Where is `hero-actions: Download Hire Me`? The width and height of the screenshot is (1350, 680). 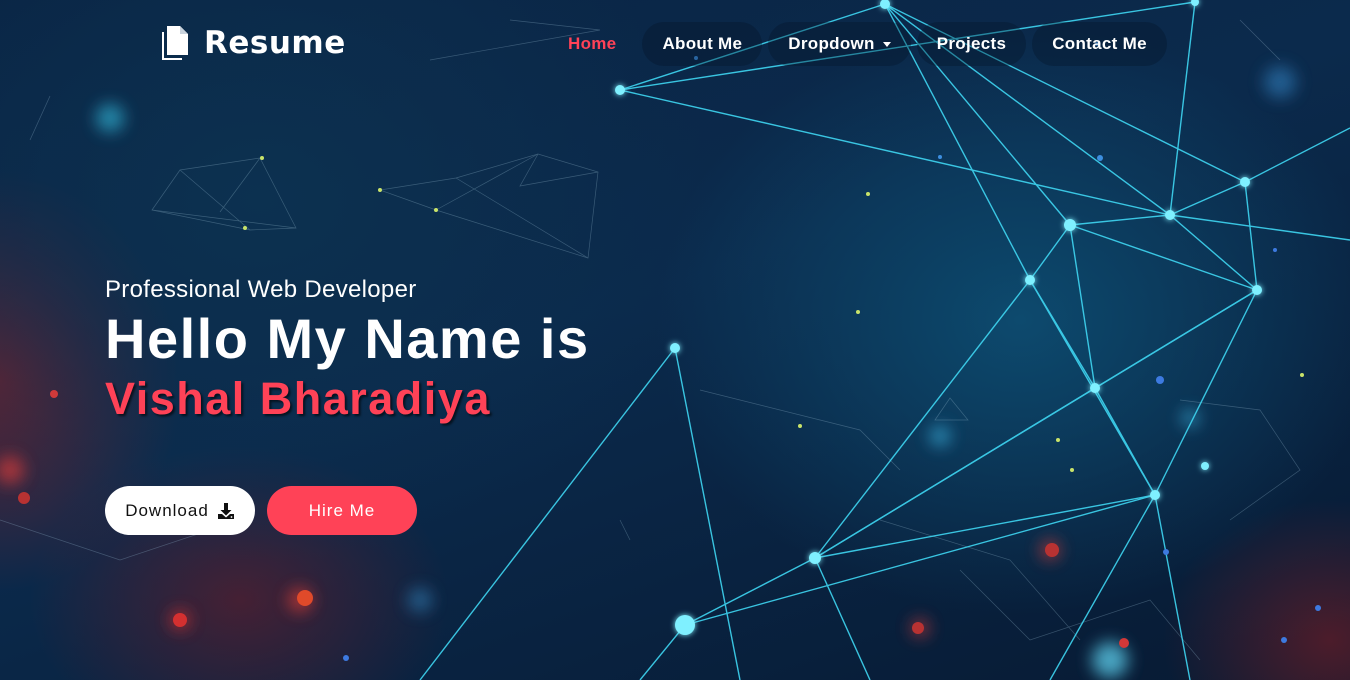
hero-actions: Download Hire Me is located at coordinates (261, 510).